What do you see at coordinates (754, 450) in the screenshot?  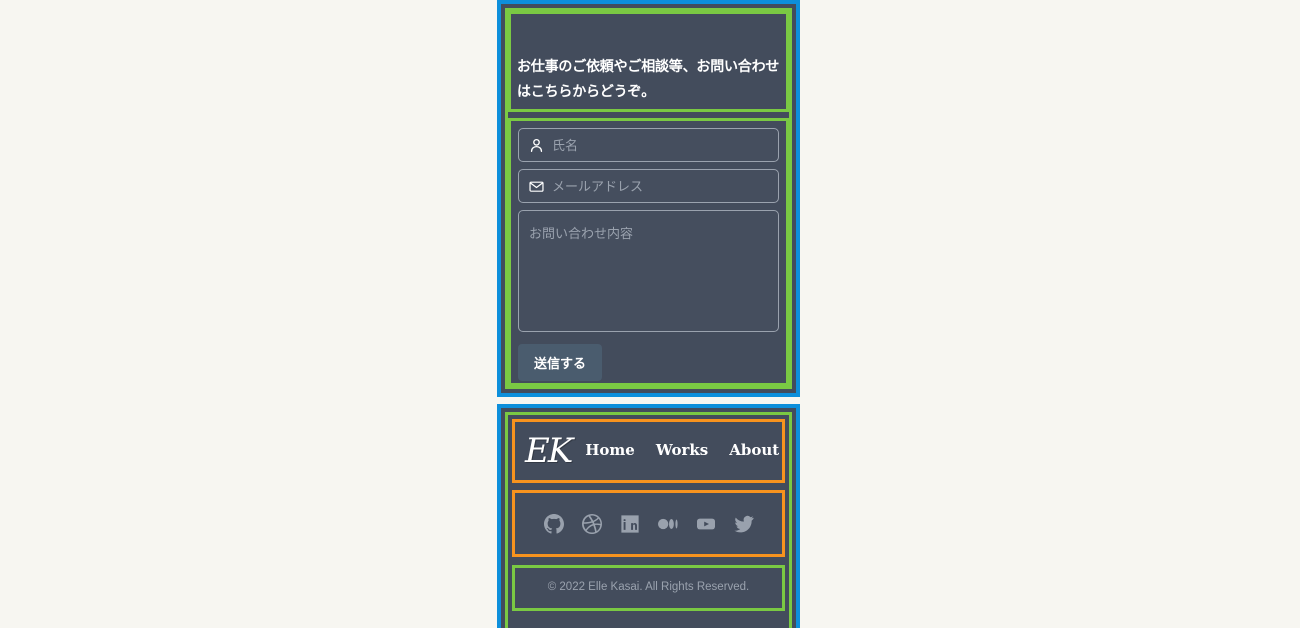 I see `nav-link-about: About` at bounding box center [754, 450].